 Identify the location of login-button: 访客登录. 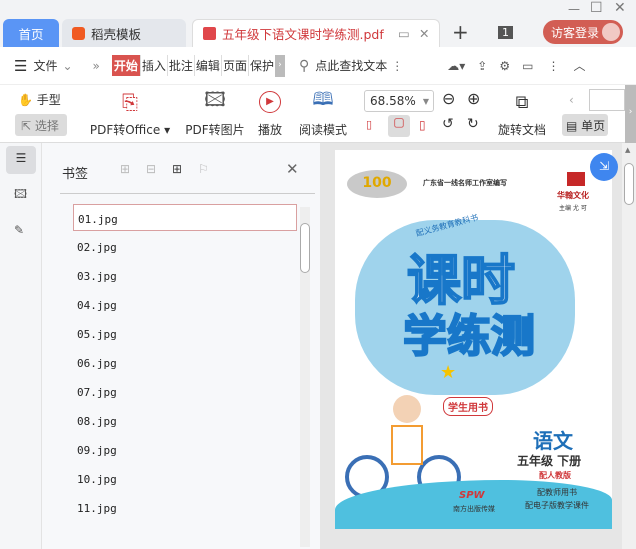
(583, 32).